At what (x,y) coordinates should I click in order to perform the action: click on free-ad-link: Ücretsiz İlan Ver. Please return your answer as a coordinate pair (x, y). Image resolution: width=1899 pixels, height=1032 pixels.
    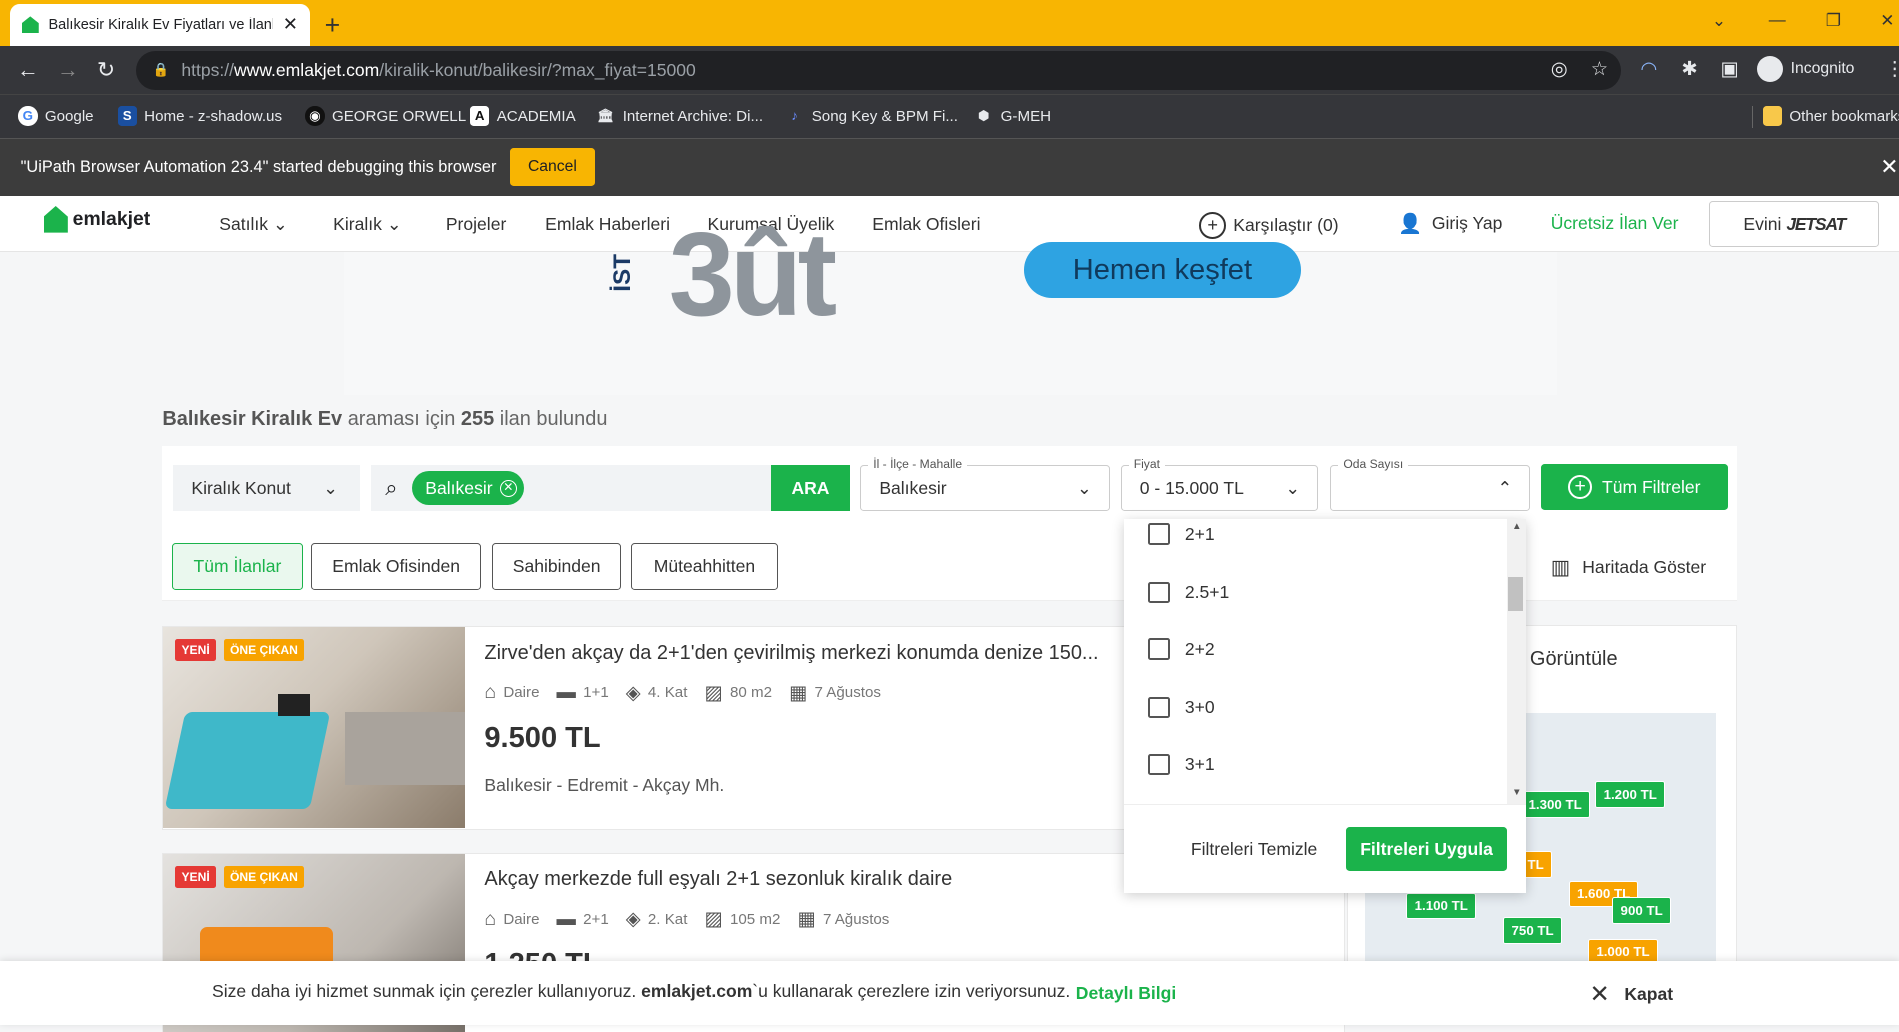
    Looking at the image, I should click on (1615, 223).